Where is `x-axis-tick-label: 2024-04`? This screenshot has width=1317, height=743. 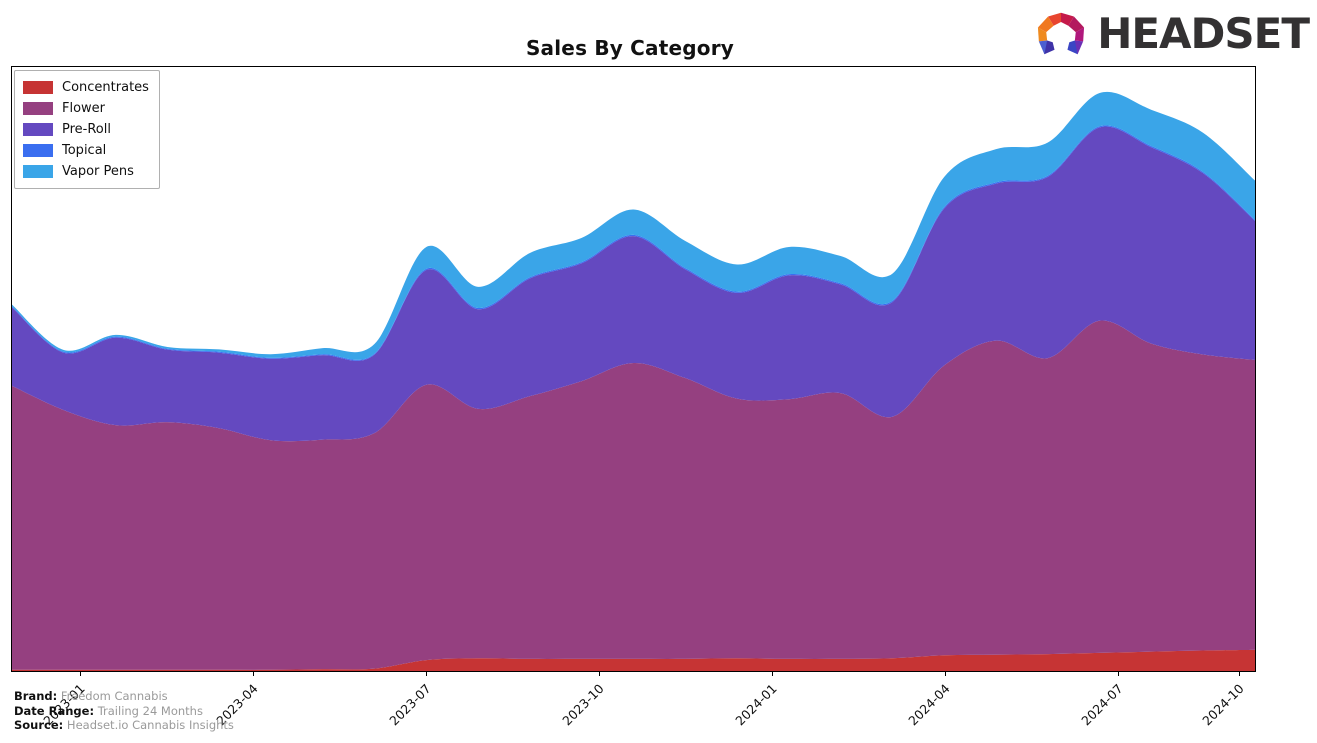
x-axis-tick-label: 2024-04 is located at coordinates (928, 704).